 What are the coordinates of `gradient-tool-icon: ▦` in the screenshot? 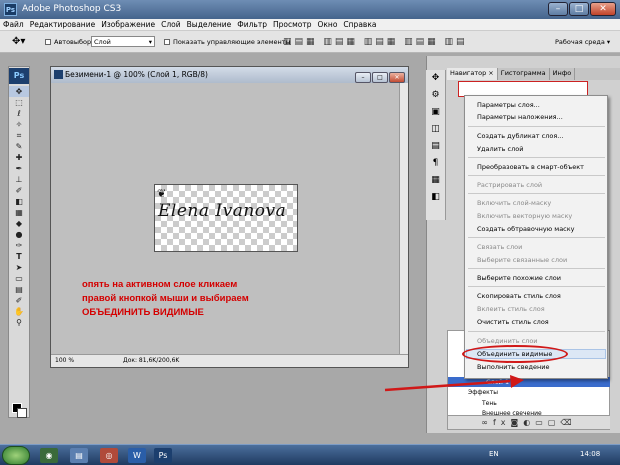 It's located at (19, 212).